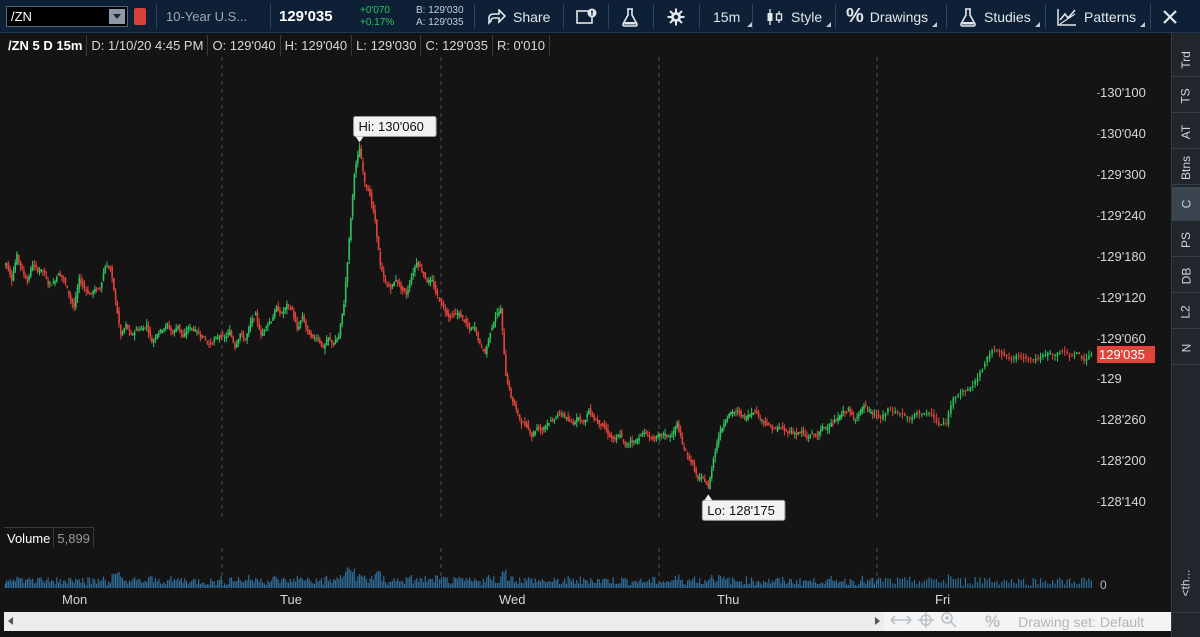  Describe the element at coordinates (1170, 16) in the screenshot. I see `close-icon` at that location.